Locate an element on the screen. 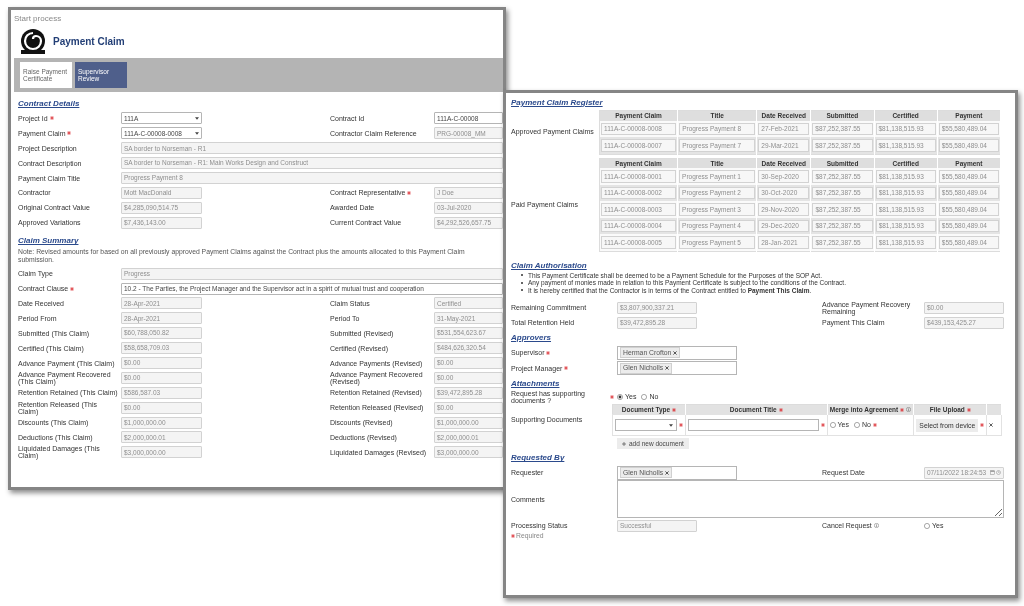  plus-icon is located at coordinates (624, 443).